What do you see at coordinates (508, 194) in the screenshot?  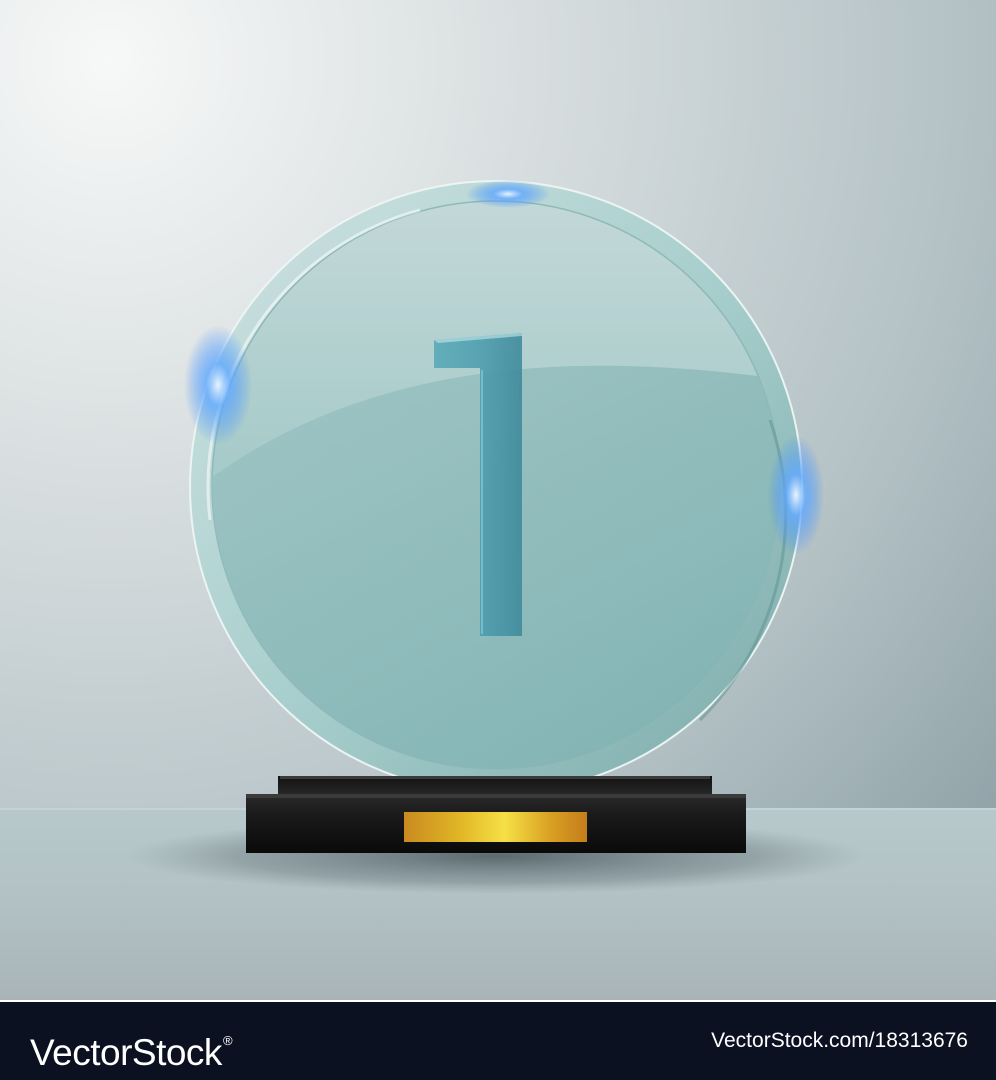 I see `light-glow-top` at bounding box center [508, 194].